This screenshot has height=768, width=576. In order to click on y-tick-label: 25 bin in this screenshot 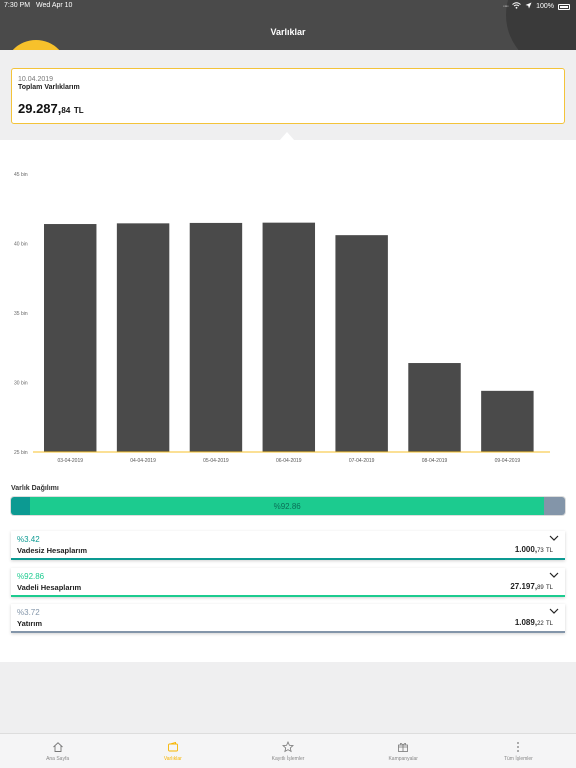, I will do `click(21, 453)`.